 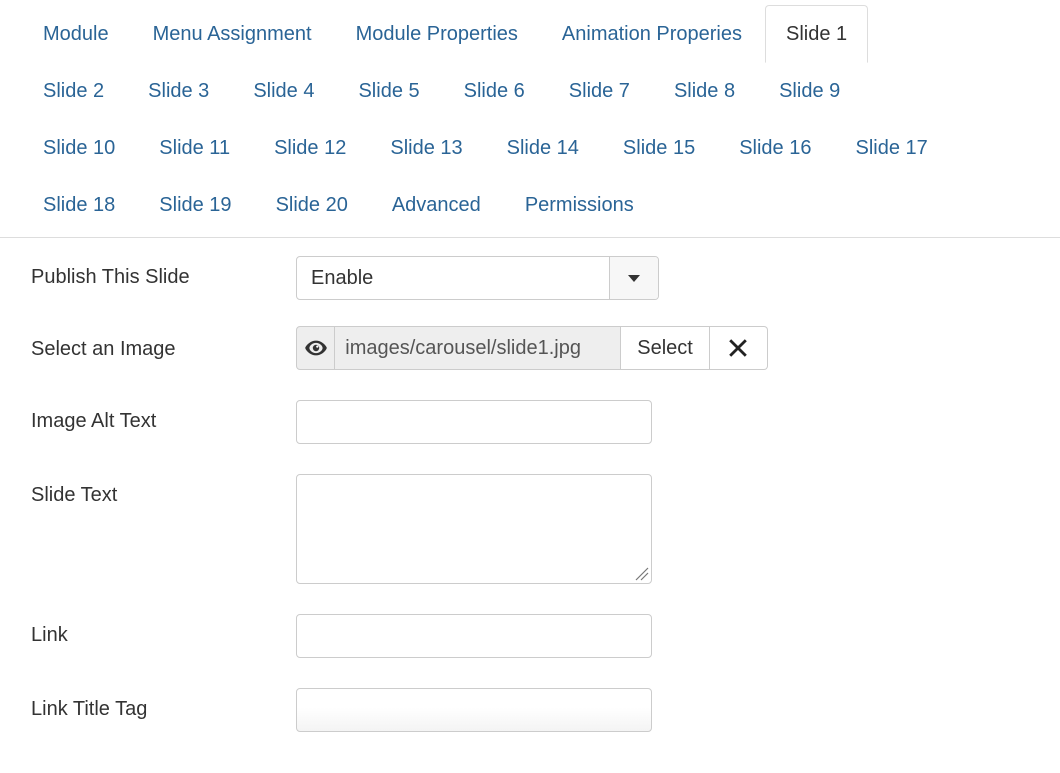 I want to click on tab-animation-properies: Animation Properies, so click(x=652, y=34).